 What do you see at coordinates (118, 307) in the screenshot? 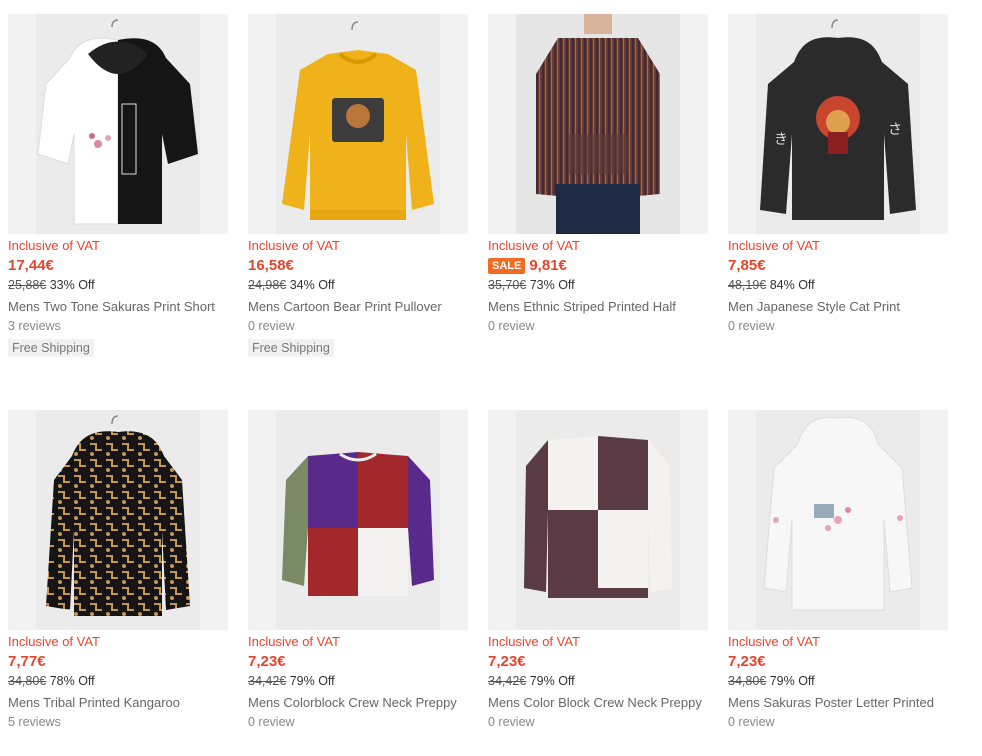
I see `product-title: Mens Two Tone Sakuras Print Short` at bounding box center [118, 307].